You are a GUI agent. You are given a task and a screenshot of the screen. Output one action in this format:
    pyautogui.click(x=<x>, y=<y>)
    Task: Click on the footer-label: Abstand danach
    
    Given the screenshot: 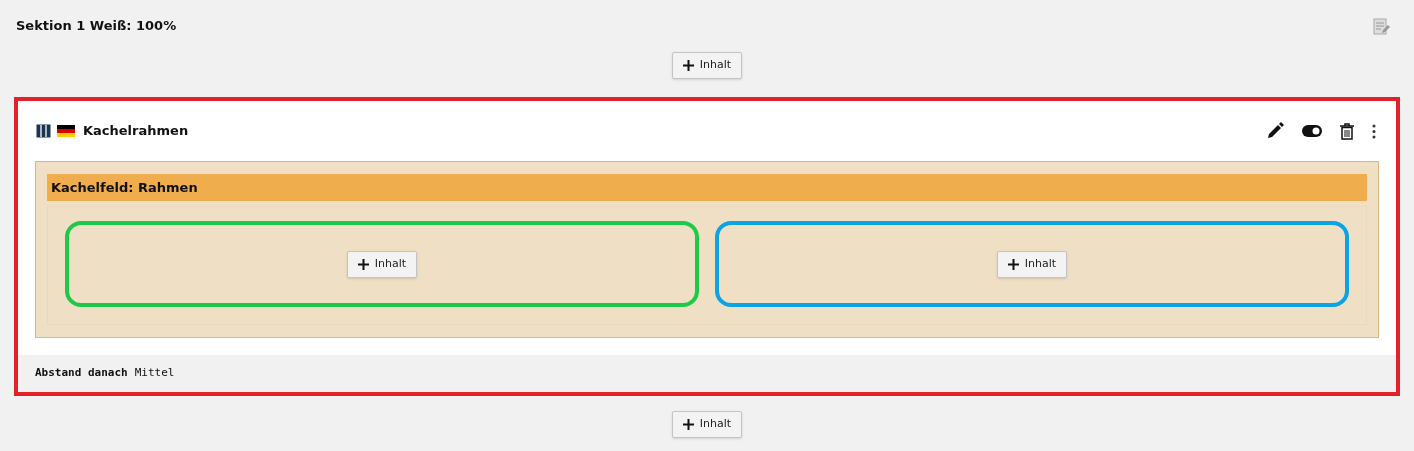 What is the action you would take?
    pyautogui.click(x=81, y=373)
    